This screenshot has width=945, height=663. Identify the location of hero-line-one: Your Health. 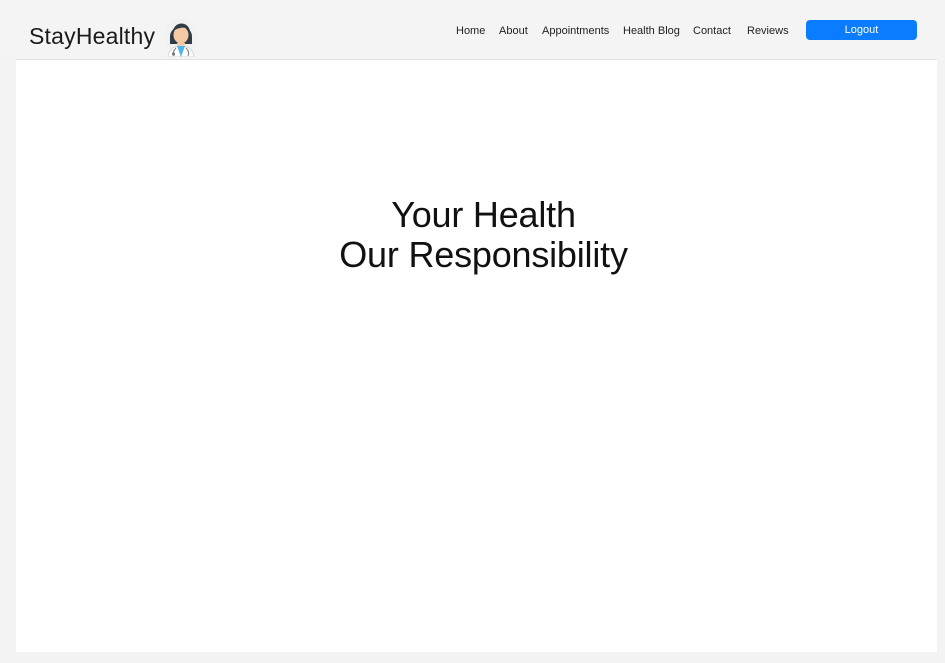
(483, 214).